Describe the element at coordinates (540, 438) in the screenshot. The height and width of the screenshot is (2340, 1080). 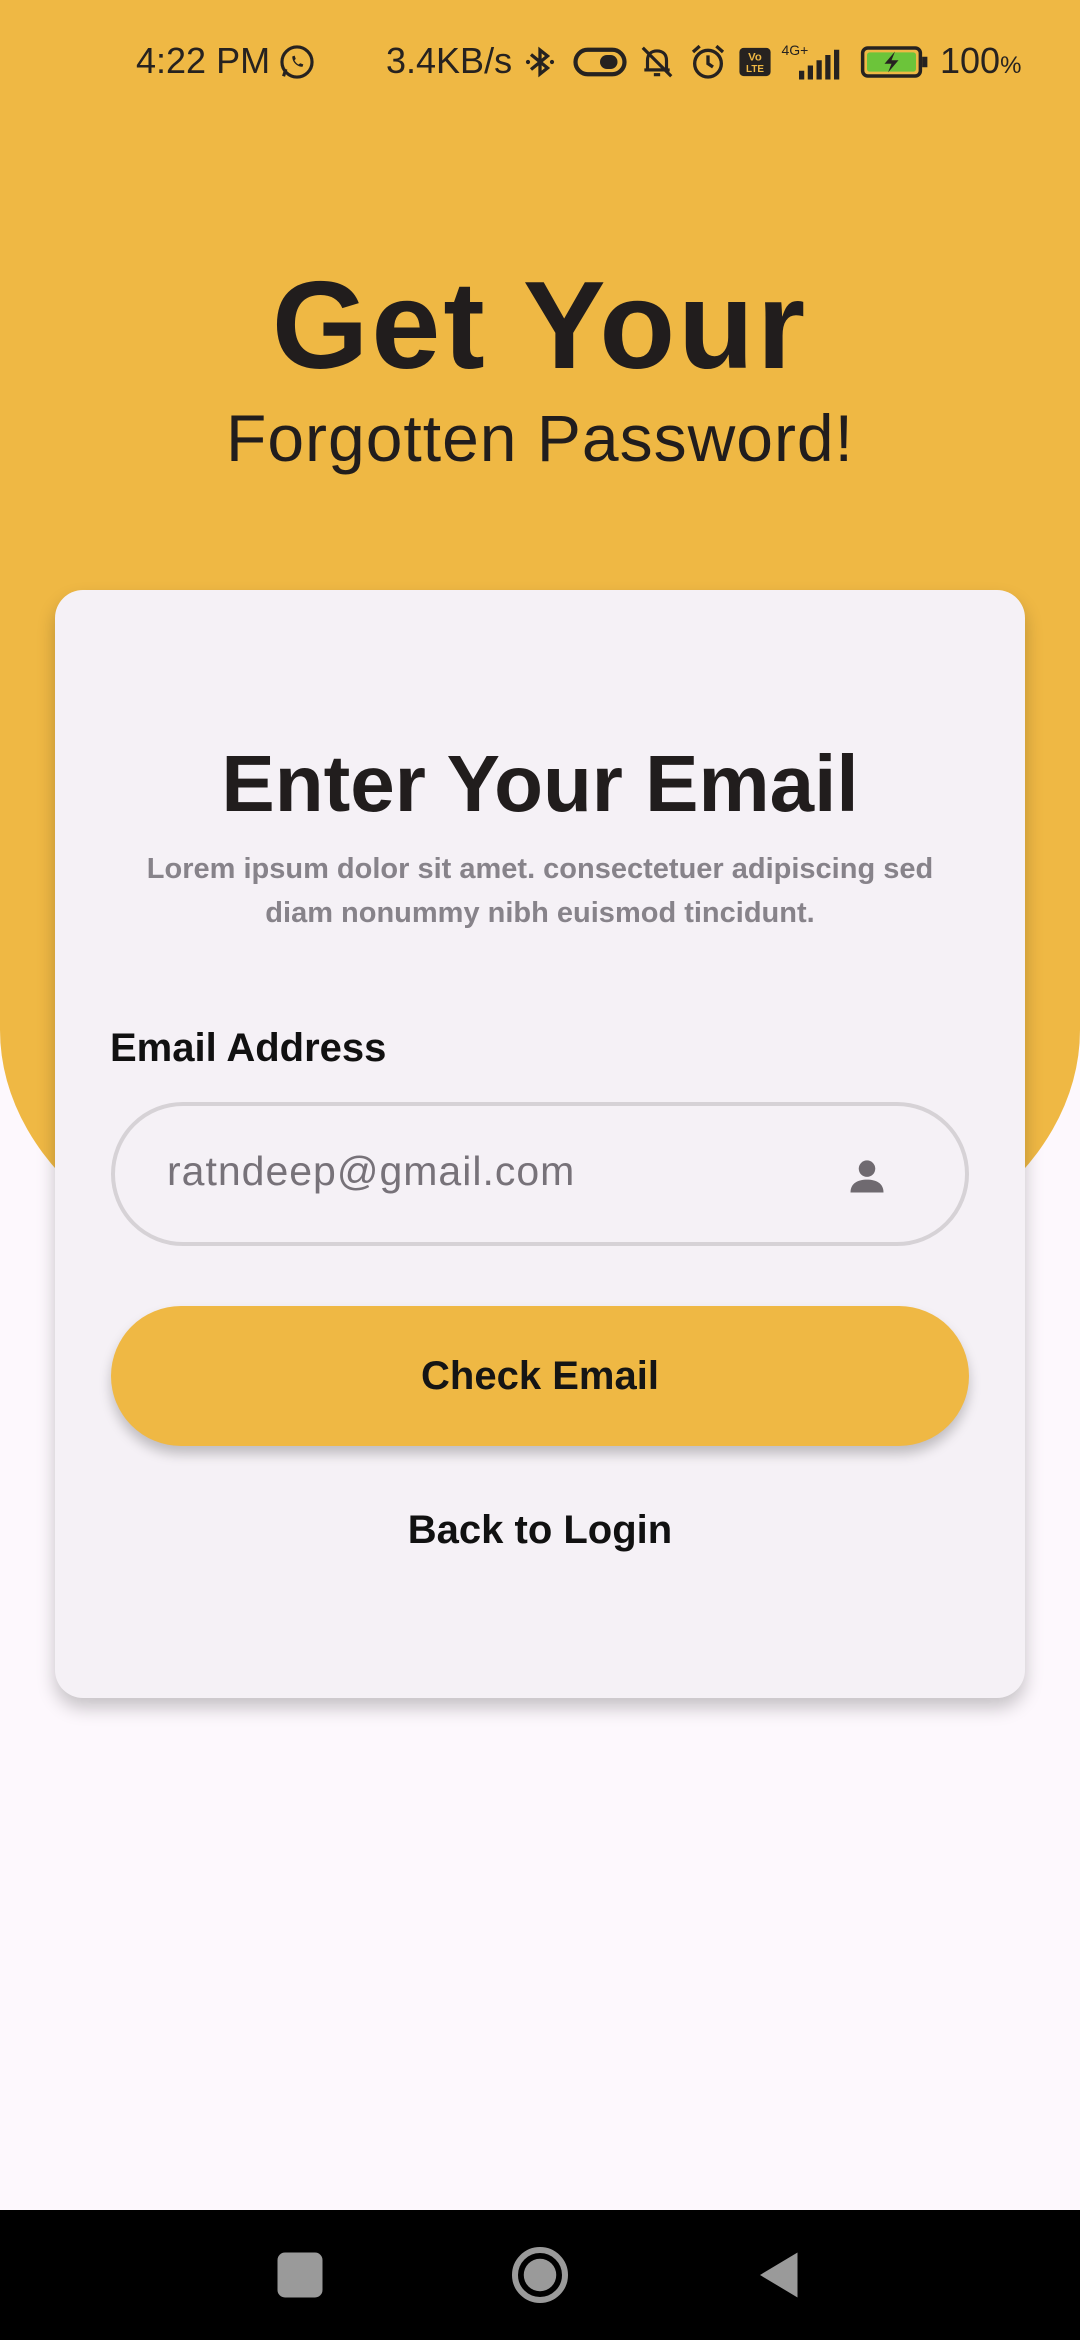
I see `hero-subtitle: Forgotten Password!` at that location.